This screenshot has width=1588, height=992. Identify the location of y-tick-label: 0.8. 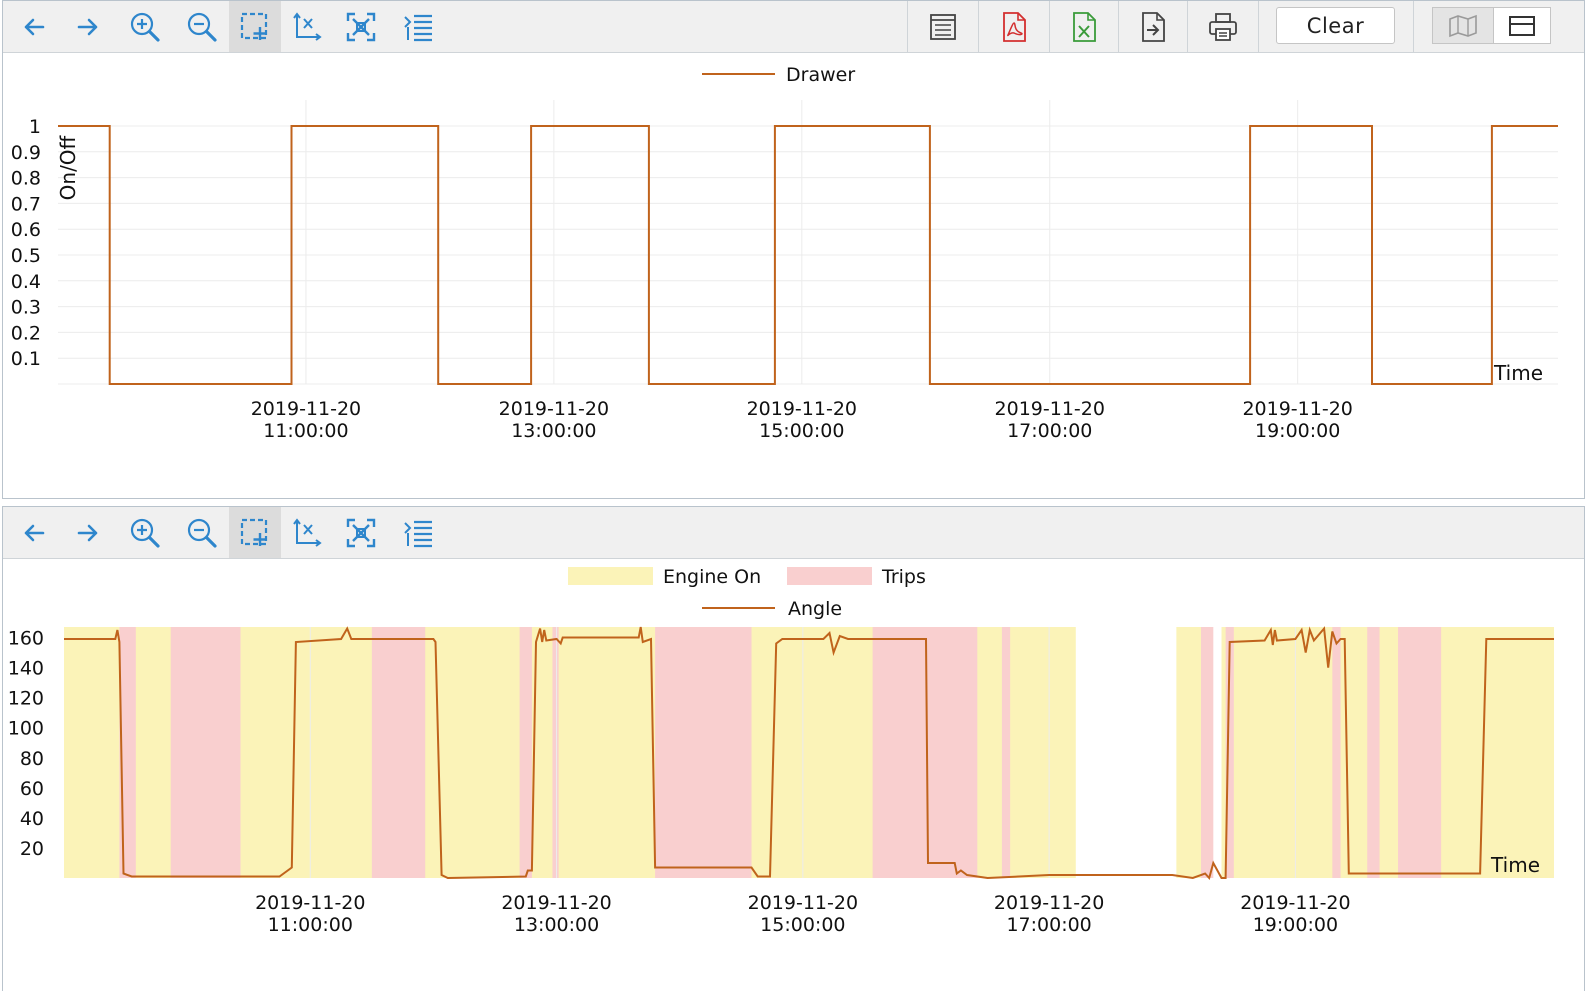
(26, 179).